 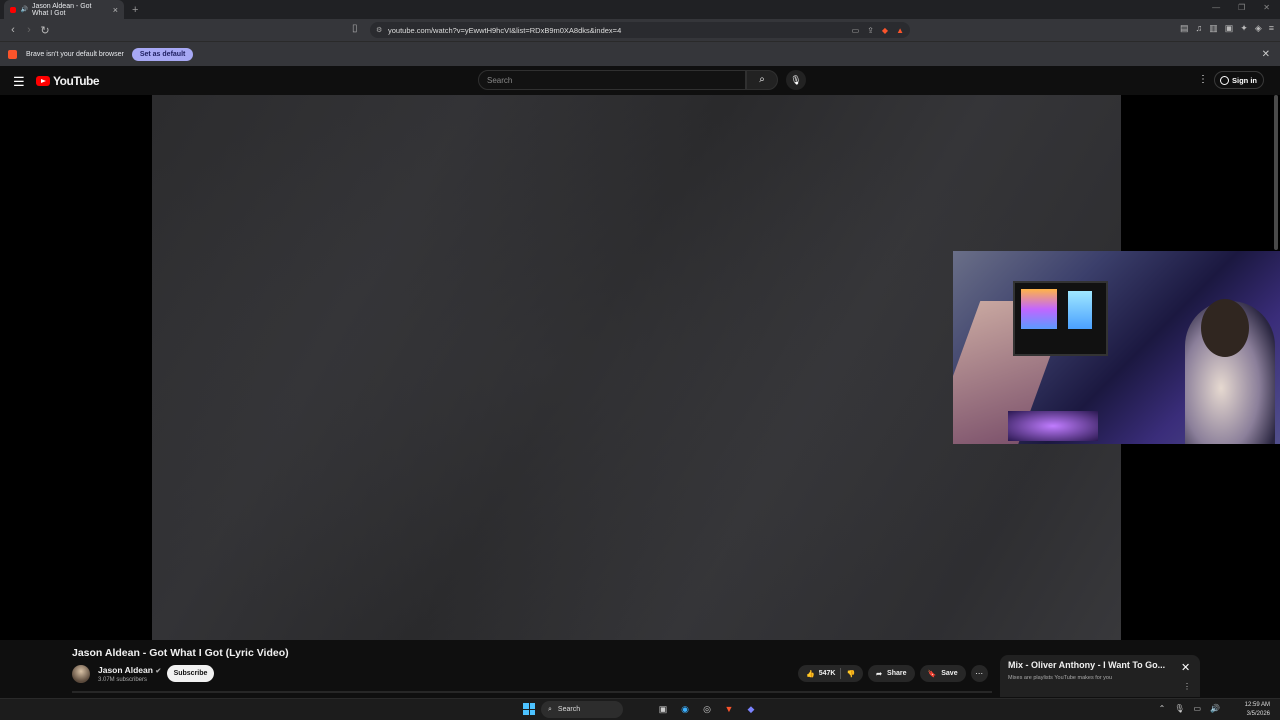 What do you see at coordinates (751, 709) in the screenshot?
I see `discord-icon: ◆` at bounding box center [751, 709].